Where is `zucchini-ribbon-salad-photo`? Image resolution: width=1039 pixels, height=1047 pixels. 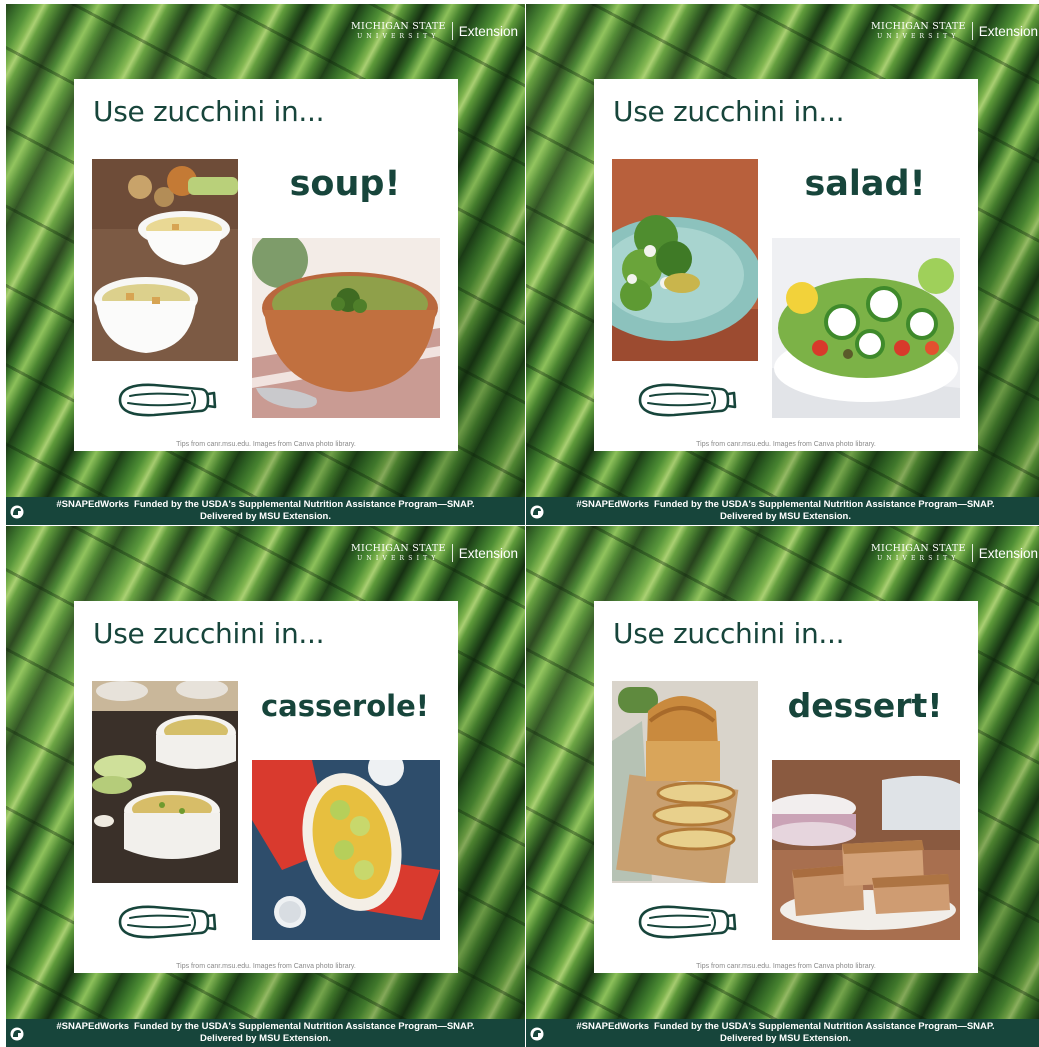 zucchini-ribbon-salad-photo is located at coordinates (866, 328).